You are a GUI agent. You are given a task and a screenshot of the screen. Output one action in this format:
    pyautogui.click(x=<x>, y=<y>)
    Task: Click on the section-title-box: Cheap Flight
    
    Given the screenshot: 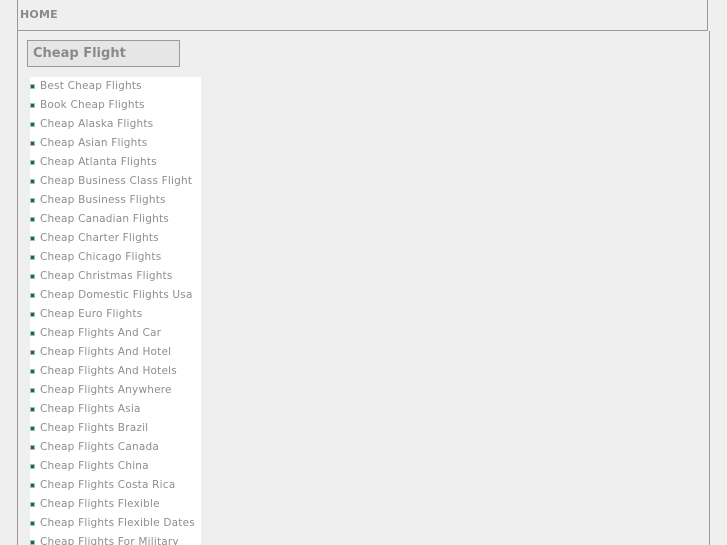 What is the action you would take?
    pyautogui.click(x=103, y=53)
    